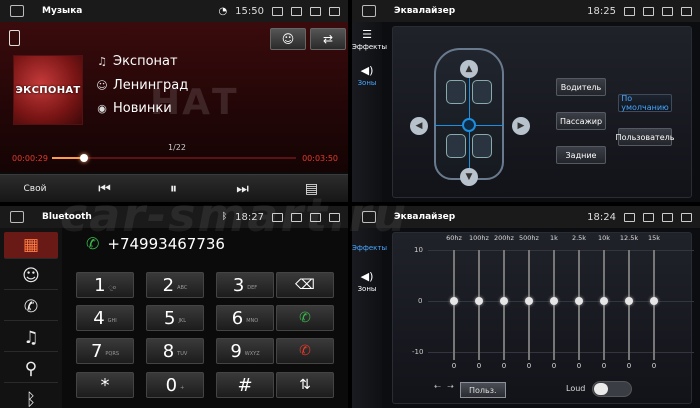  Describe the element at coordinates (31, 397) in the screenshot. I see `tab-bluetooth: ᛒ` at that location.